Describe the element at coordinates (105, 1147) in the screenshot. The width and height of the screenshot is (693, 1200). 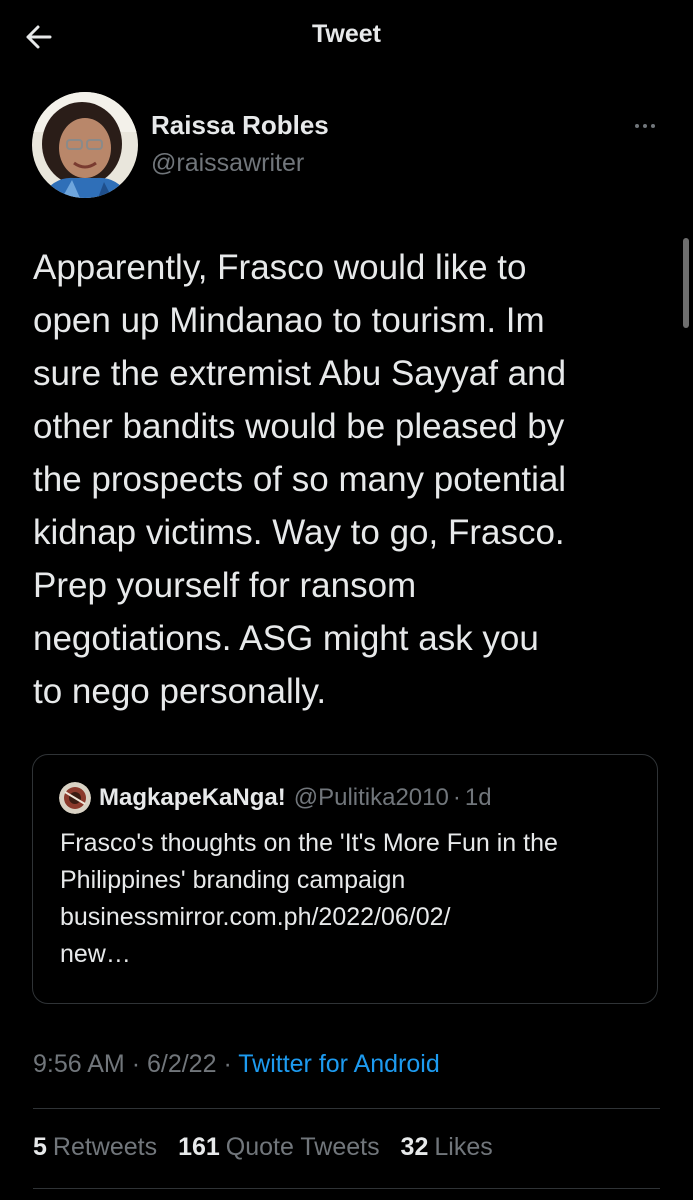
I see `retweets-label: Retweets` at that location.